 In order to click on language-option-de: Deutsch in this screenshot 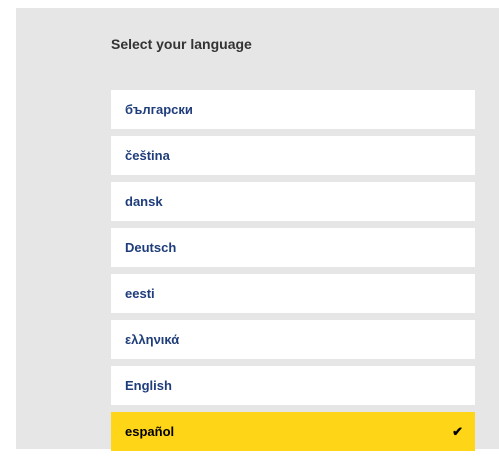, I will do `click(293, 247)`.